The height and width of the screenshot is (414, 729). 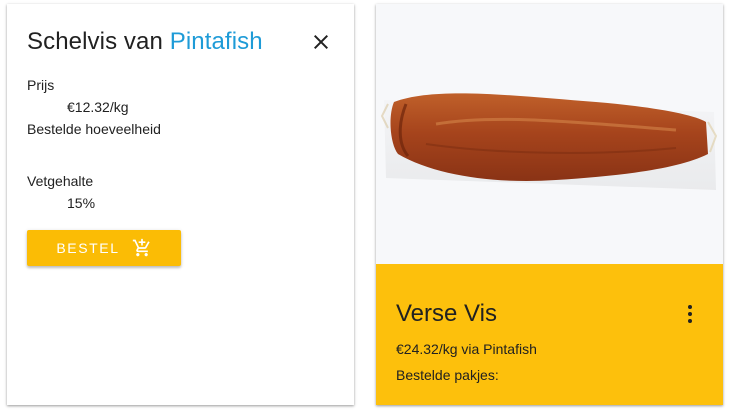 I want to click on fat-content-label: Vetgehalte, so click(x=60, y=181).